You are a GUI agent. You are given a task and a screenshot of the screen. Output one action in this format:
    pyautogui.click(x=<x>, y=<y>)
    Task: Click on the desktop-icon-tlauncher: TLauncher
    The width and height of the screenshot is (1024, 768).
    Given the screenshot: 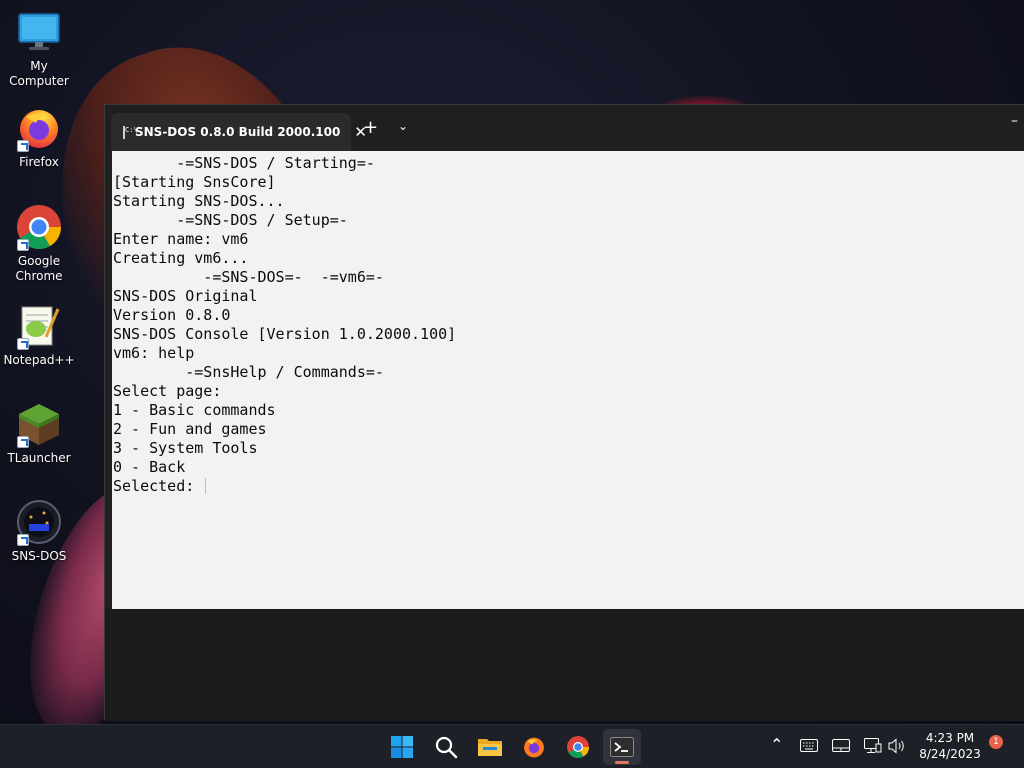 What is the action you would take?
    pyautogui.click(x=39, y=433)
    